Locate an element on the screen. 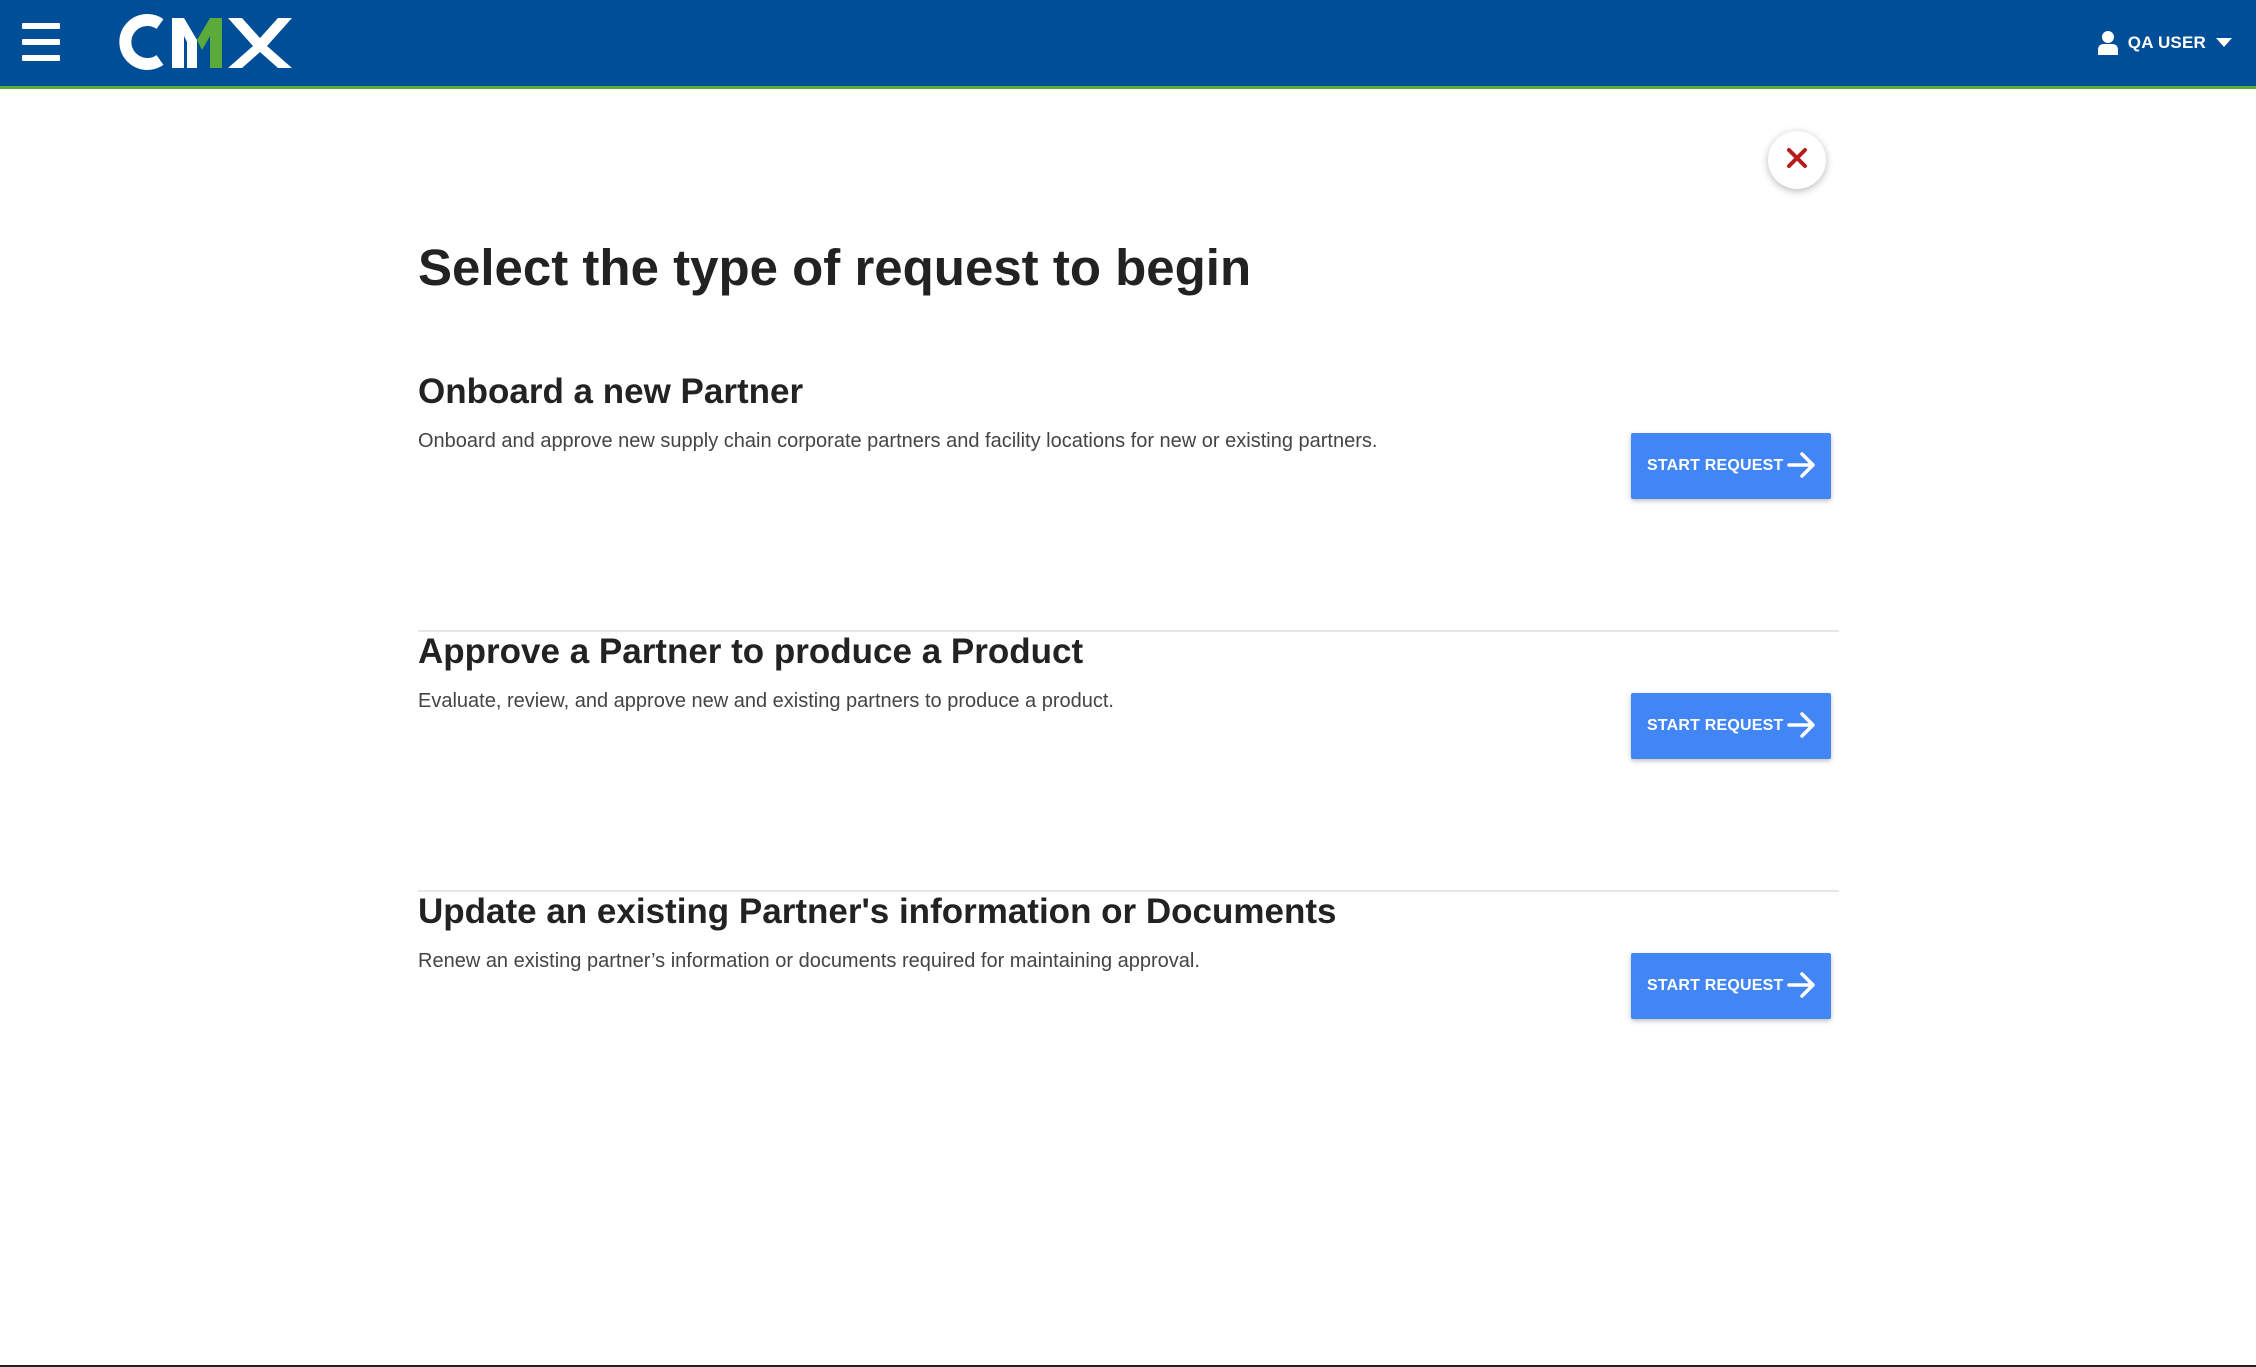 The image size is (2256, 1367). user-menu: QA USER is located at coordinates (2164, 43).